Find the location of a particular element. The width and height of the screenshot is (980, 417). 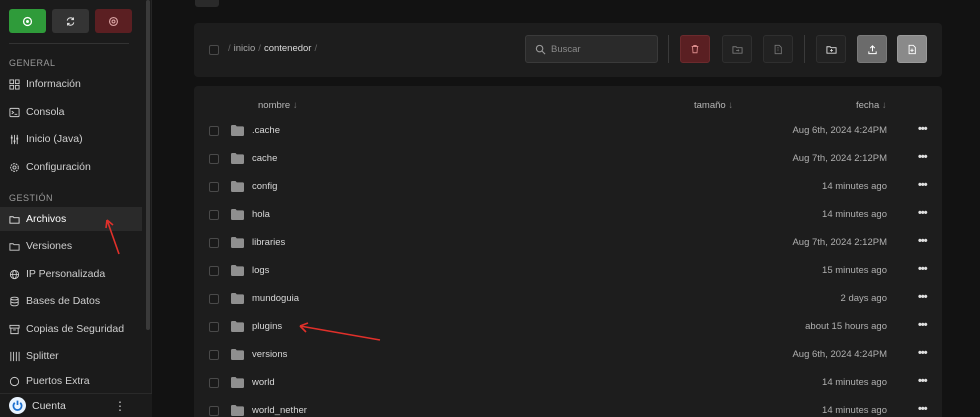

power-icon is located at coordinates (27, 21).